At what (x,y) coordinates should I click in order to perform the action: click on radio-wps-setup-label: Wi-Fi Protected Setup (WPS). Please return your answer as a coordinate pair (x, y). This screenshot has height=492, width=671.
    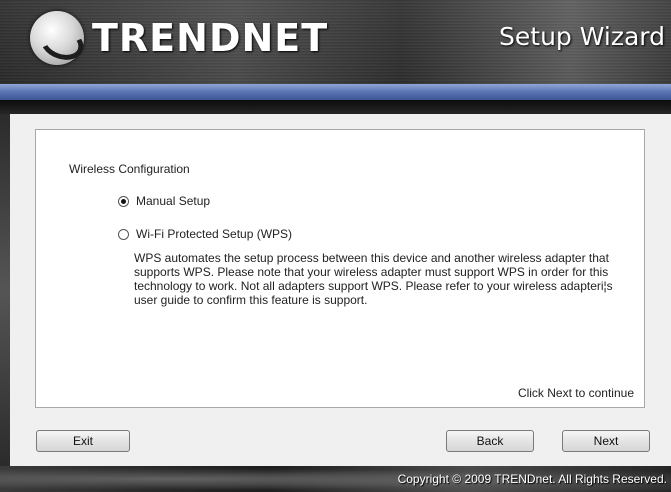
    Looking at the image, I should click on (214, 234).